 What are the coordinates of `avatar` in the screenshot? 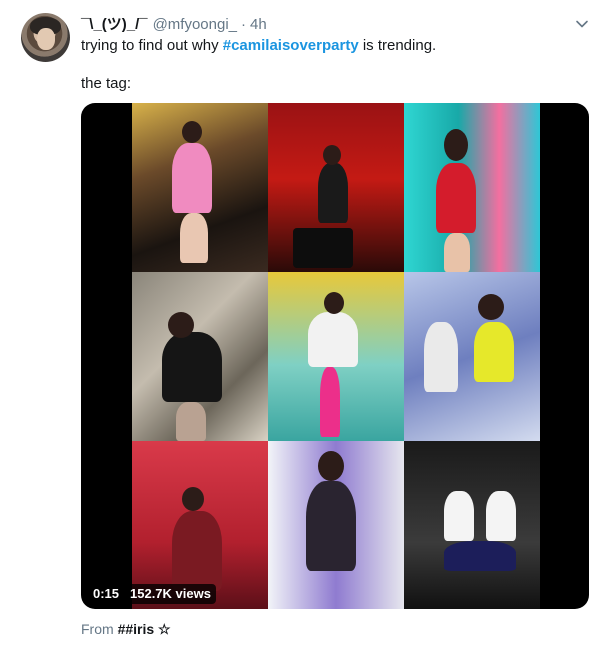 It's located at (45, 37).